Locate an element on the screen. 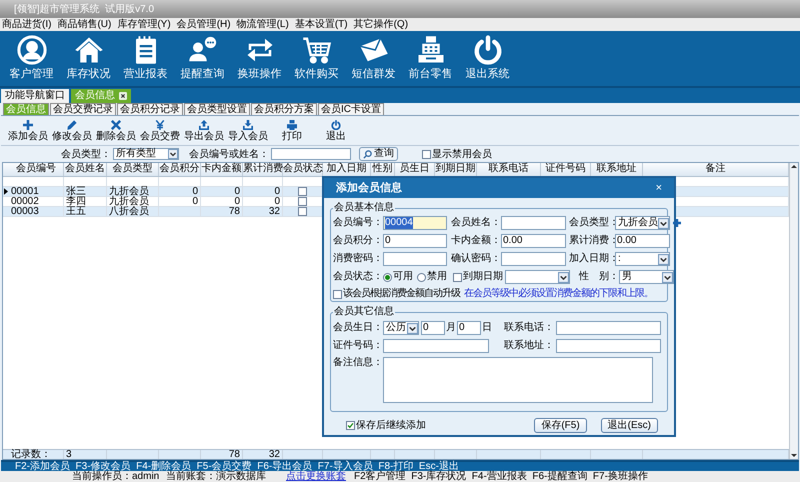  column-header: 会员姓名 is located at coordinates (85, 169).